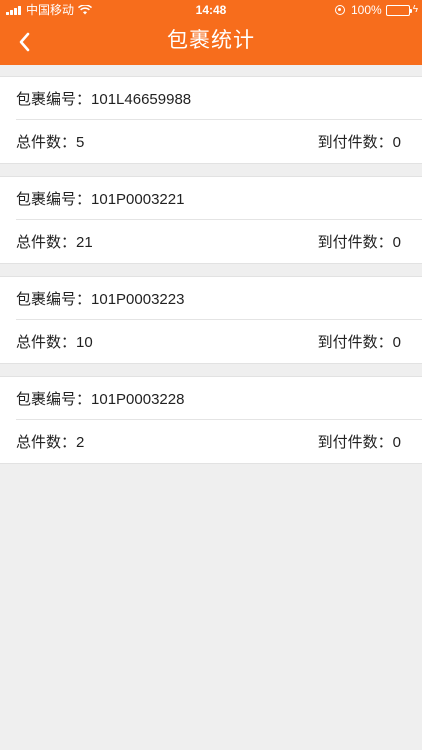  I want to click on package-number: 包裹编号：101P0003228, so click(100, 399).